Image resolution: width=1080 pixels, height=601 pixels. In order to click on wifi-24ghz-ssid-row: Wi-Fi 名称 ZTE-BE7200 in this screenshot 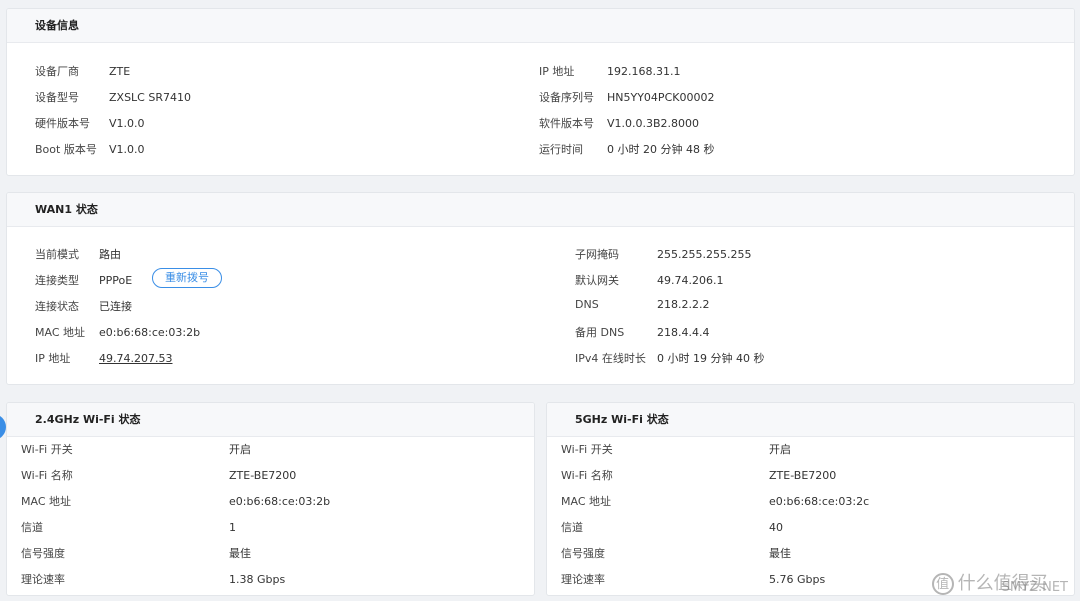, I will do `click(270, 476)`.